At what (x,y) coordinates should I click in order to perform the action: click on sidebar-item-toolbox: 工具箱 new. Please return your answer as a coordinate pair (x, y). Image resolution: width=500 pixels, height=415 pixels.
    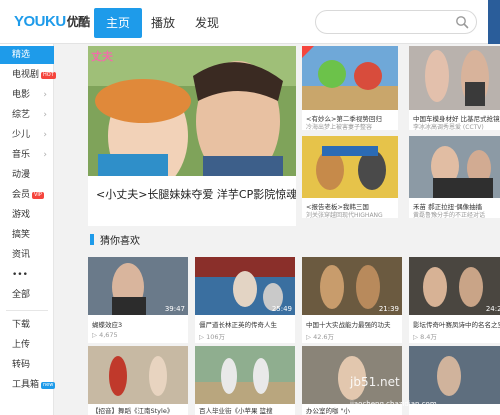
    Looking at the image, I should click on (28, 385).